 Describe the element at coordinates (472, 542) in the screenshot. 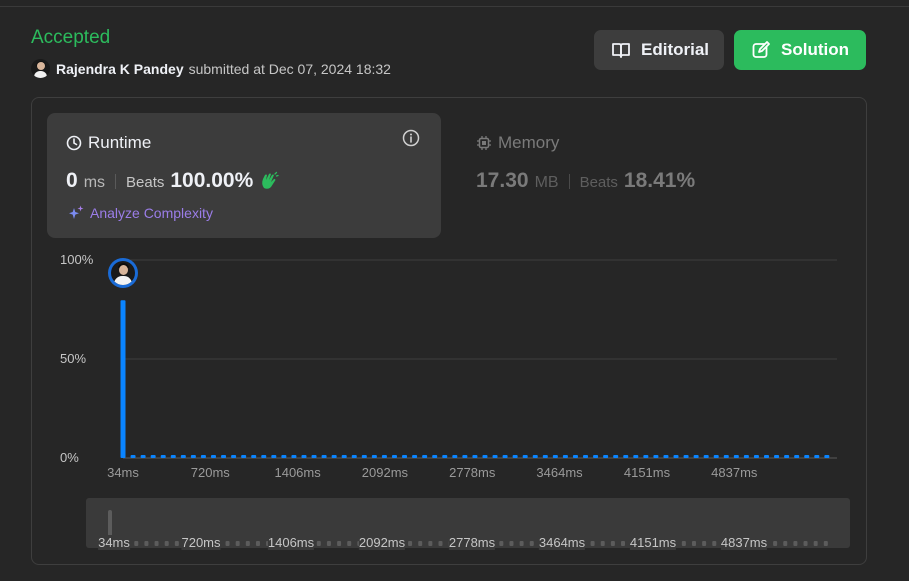

I see `navigator-tick-label: 2778ms` at that location.